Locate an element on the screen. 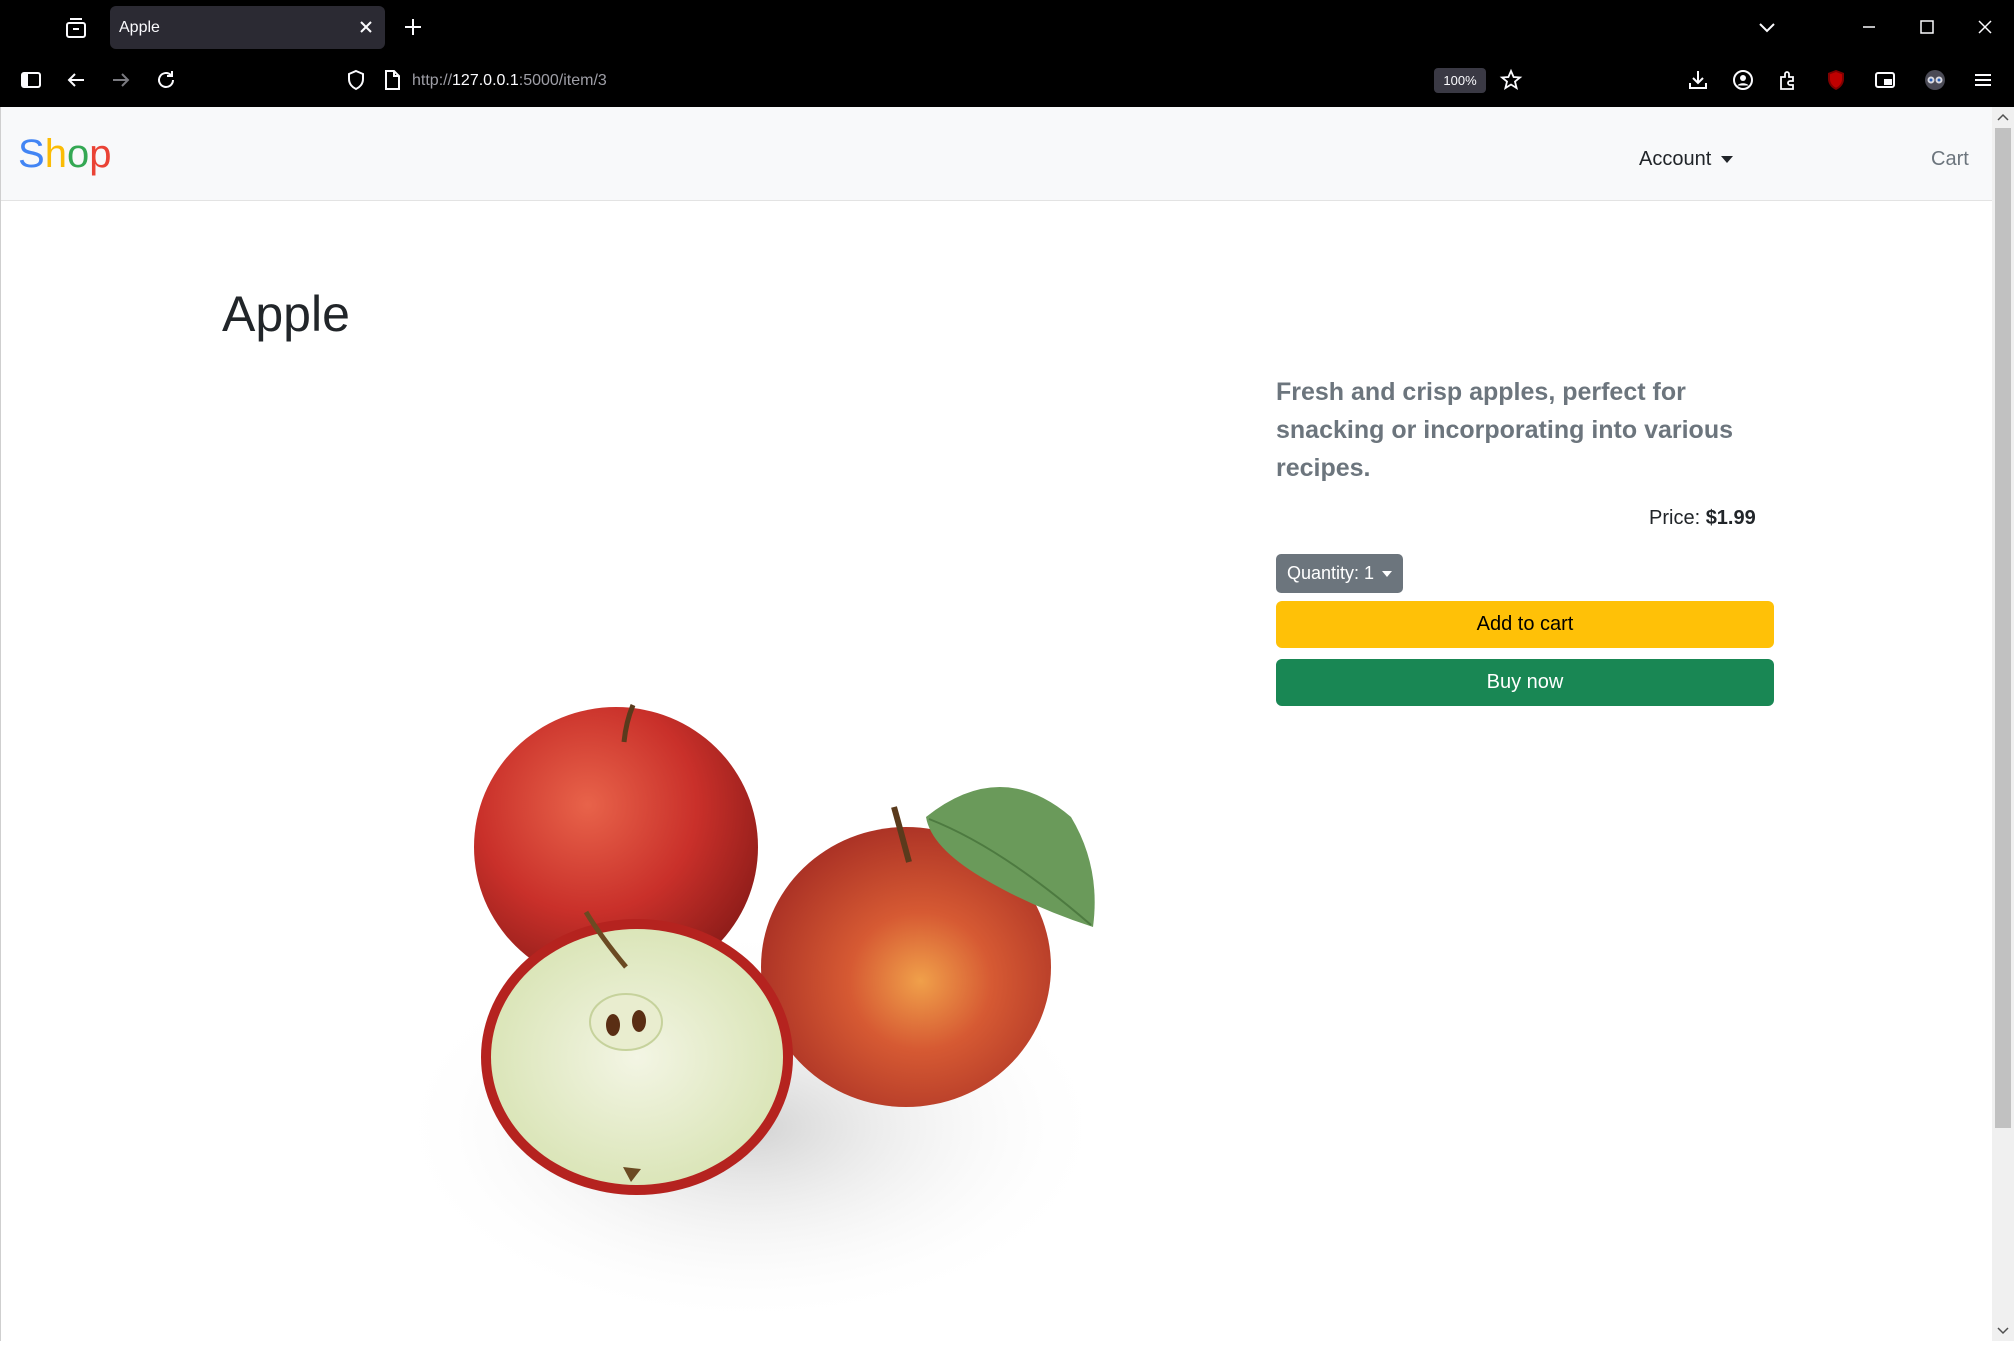 This screenshot has width=2014, height=1367. zoom-level-badge: 100% is located at coordinates (1460, 80).